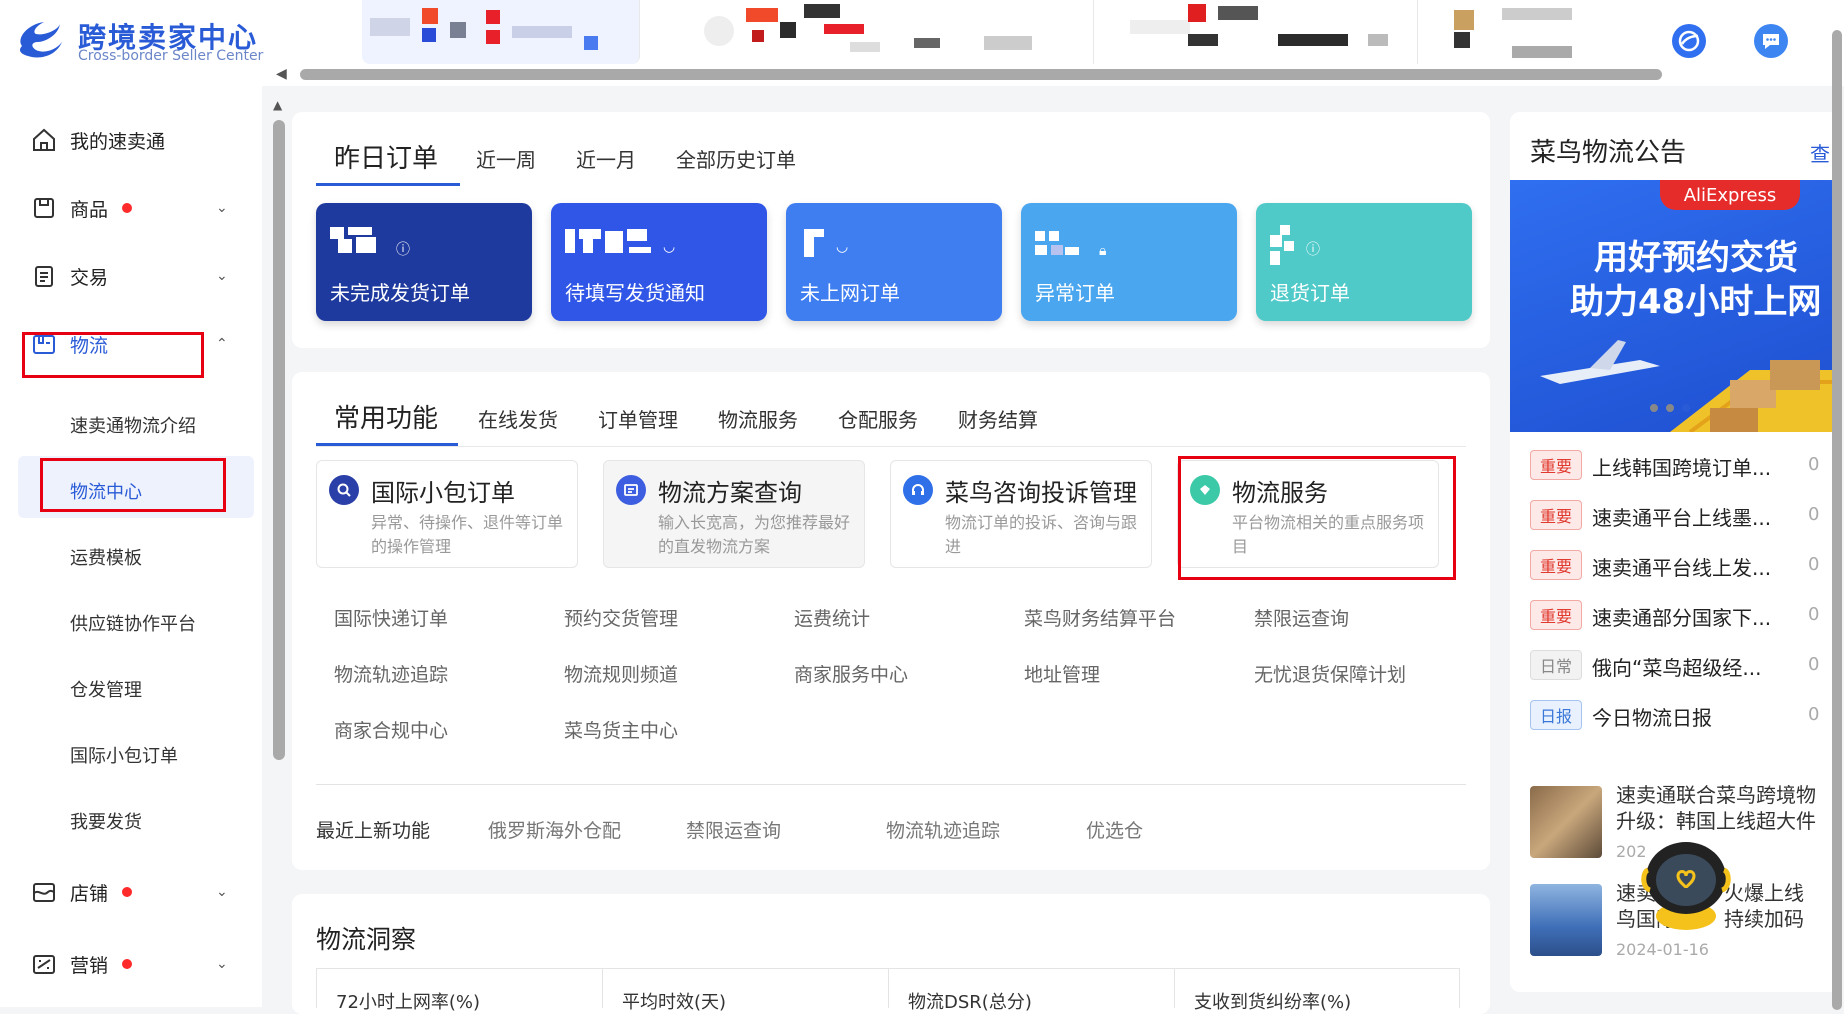  What do you see at coordinates (44, 276) in the screenshot?
I see `trade-icon` at bounding box center [44, 276].